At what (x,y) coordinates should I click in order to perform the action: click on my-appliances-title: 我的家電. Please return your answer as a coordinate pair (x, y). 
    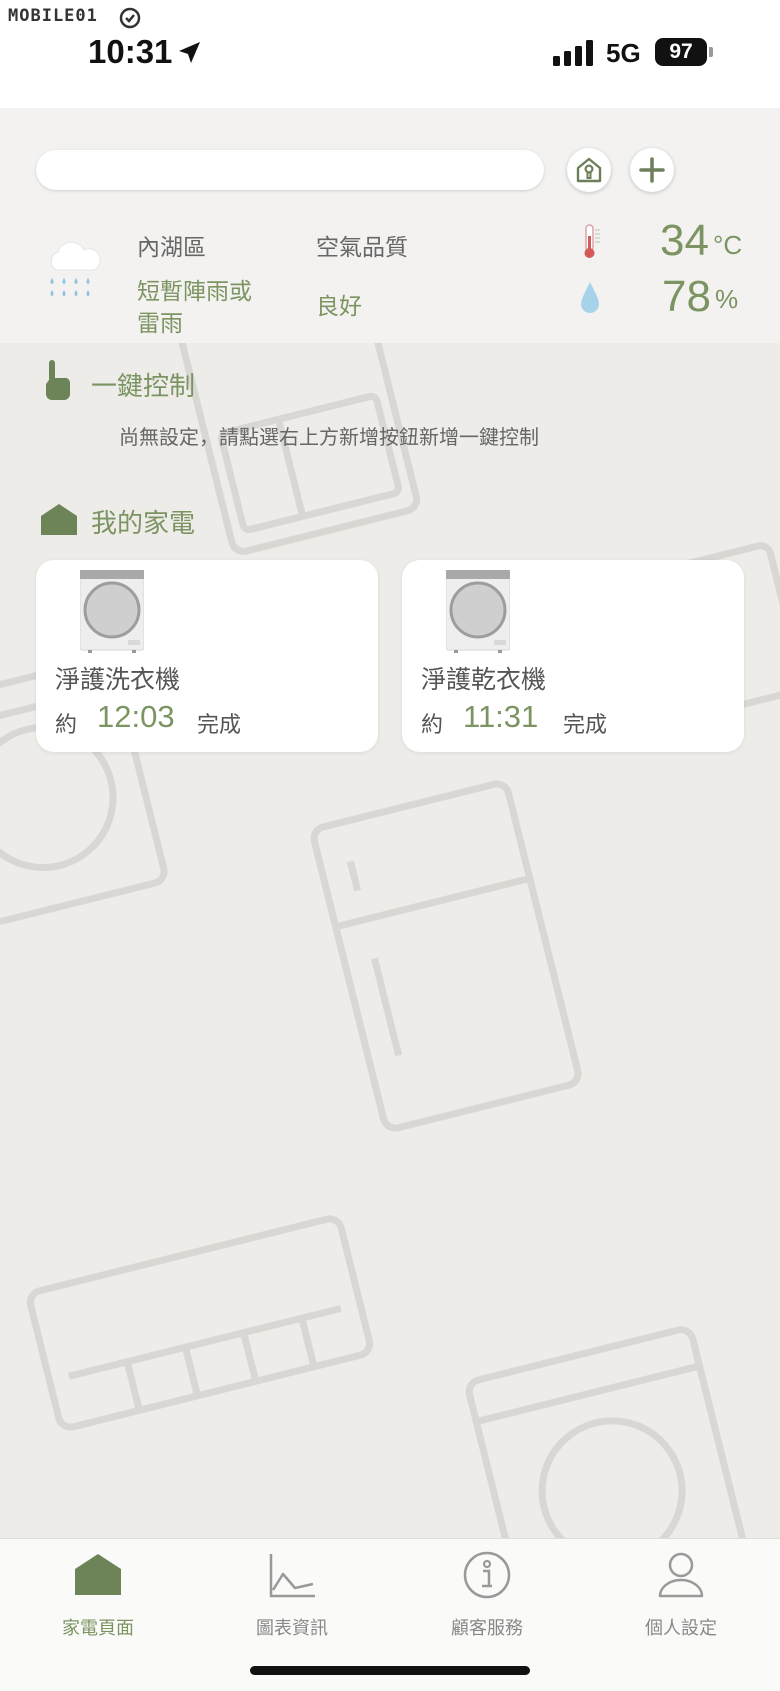
    Looking at the image, I should click on (143, 524).